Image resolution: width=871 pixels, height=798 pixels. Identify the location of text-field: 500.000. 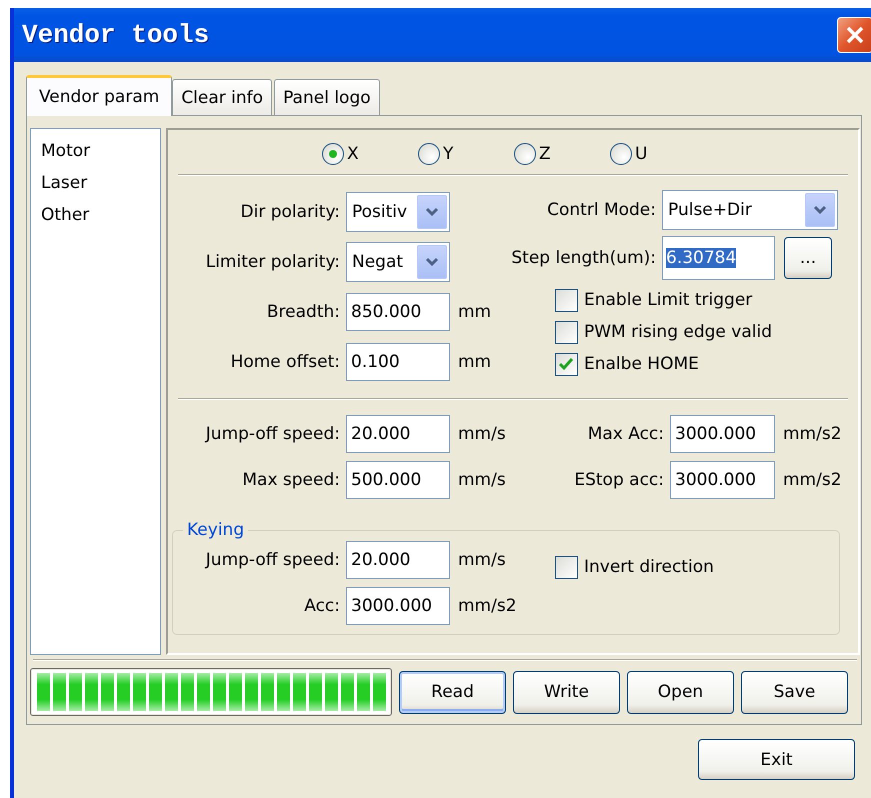
(398, 480).